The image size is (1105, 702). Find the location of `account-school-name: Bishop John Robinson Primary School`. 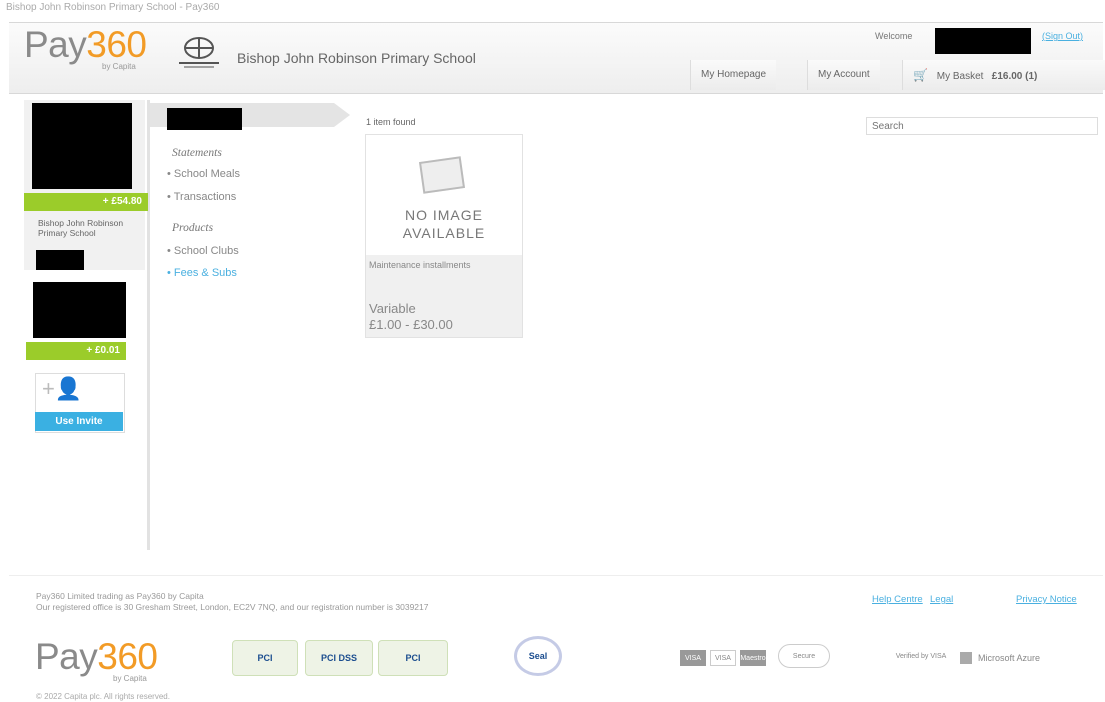

account-school-name: Bishop John Robinson Primary School is located at coordinates (81, 228).